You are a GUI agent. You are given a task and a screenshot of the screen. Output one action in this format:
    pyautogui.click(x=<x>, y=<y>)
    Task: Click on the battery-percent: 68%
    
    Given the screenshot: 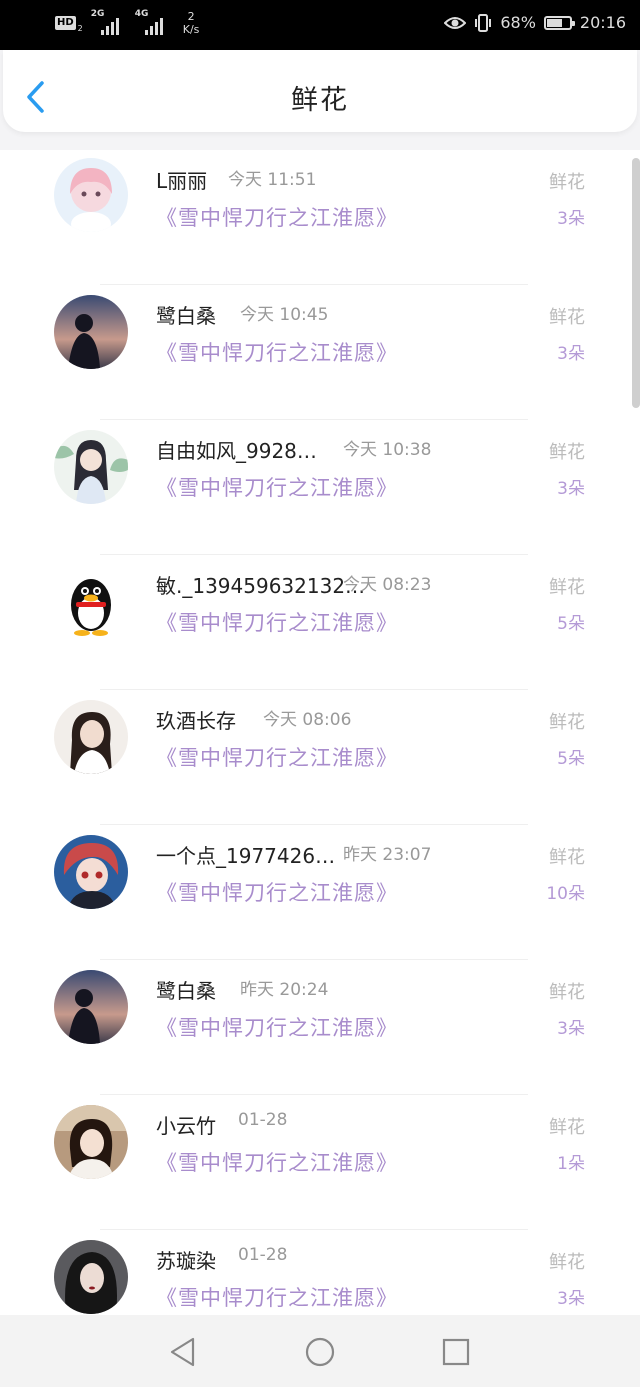 What is the action you would take?
    pyautogui.click(x=518, y=22)
    